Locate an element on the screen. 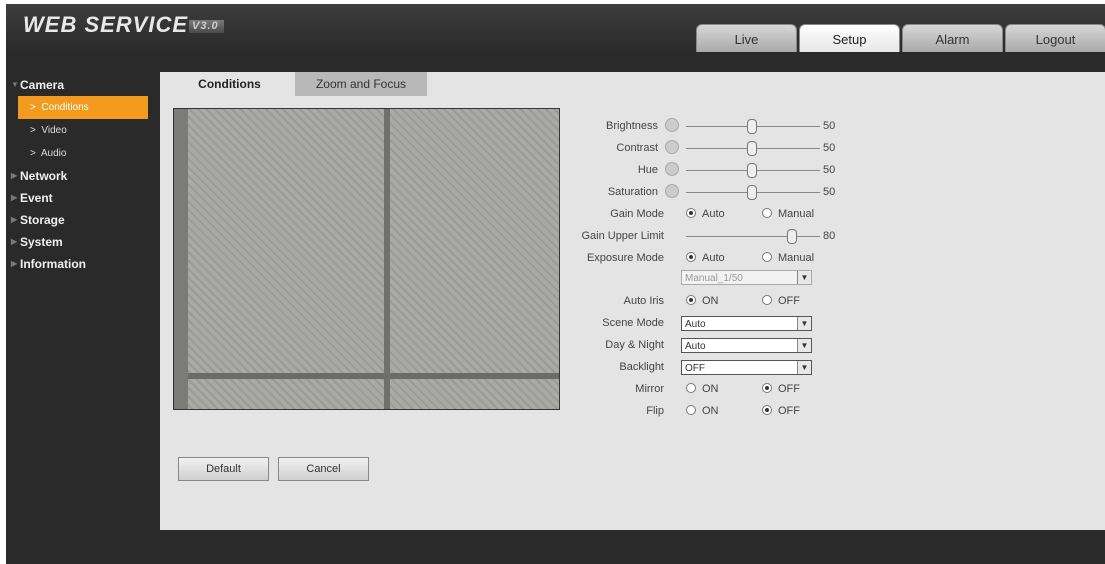 This screenshot has height=564, width=1105. exposure-mode-manual-radio: Manual is located at coordinates (788, 258).